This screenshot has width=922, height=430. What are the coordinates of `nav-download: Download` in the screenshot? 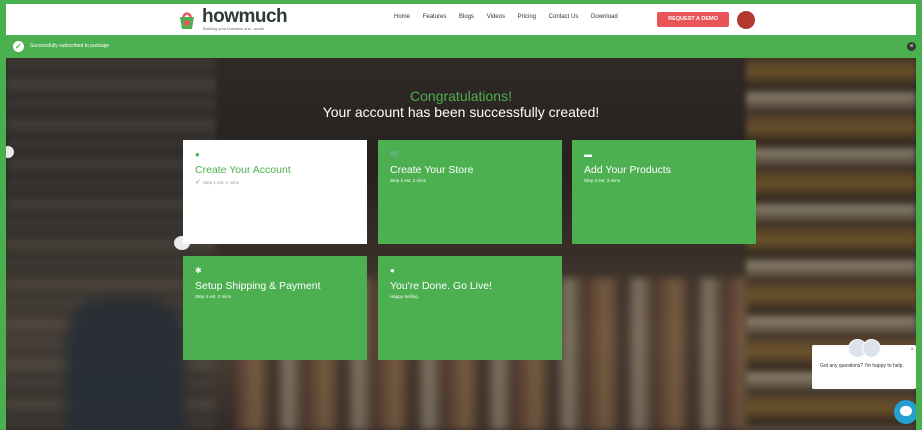 It's located at (604, 17).